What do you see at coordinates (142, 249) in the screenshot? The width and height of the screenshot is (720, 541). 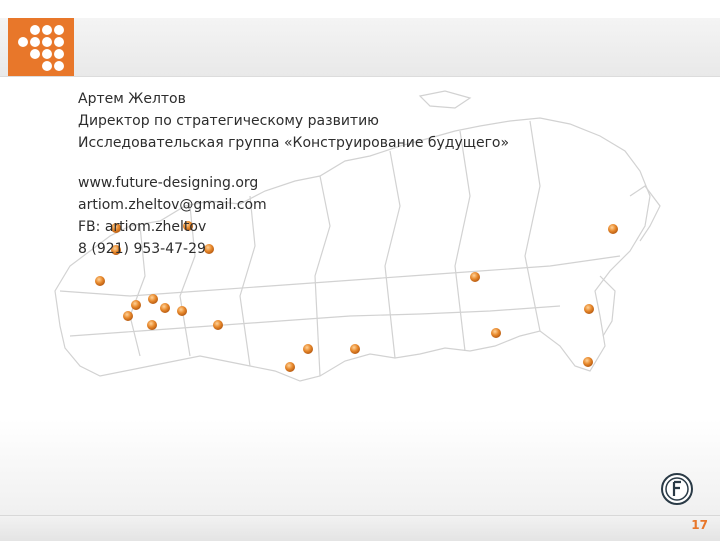 I see `contact-phone: 8 (921) 953-47-29` at bounding box center [142, 249].